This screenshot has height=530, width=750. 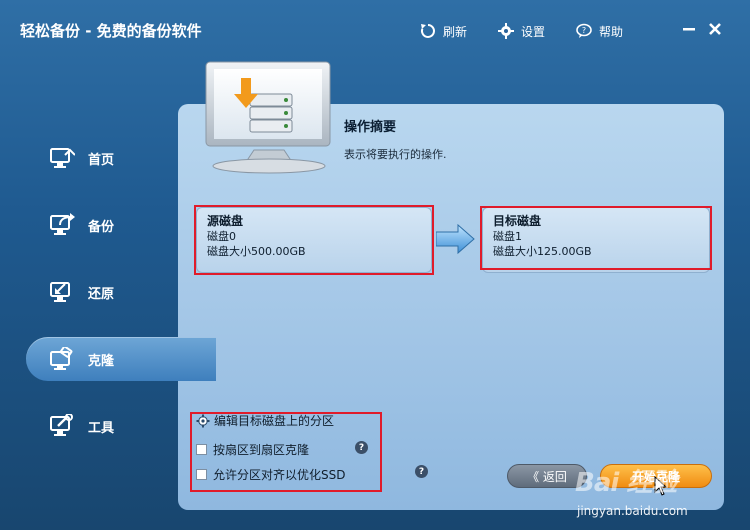 What do you see at coordinates (121, 359) in the screenshot?
I see `sidebar-item-clone: 克隆` at bounding box center [121, 359].